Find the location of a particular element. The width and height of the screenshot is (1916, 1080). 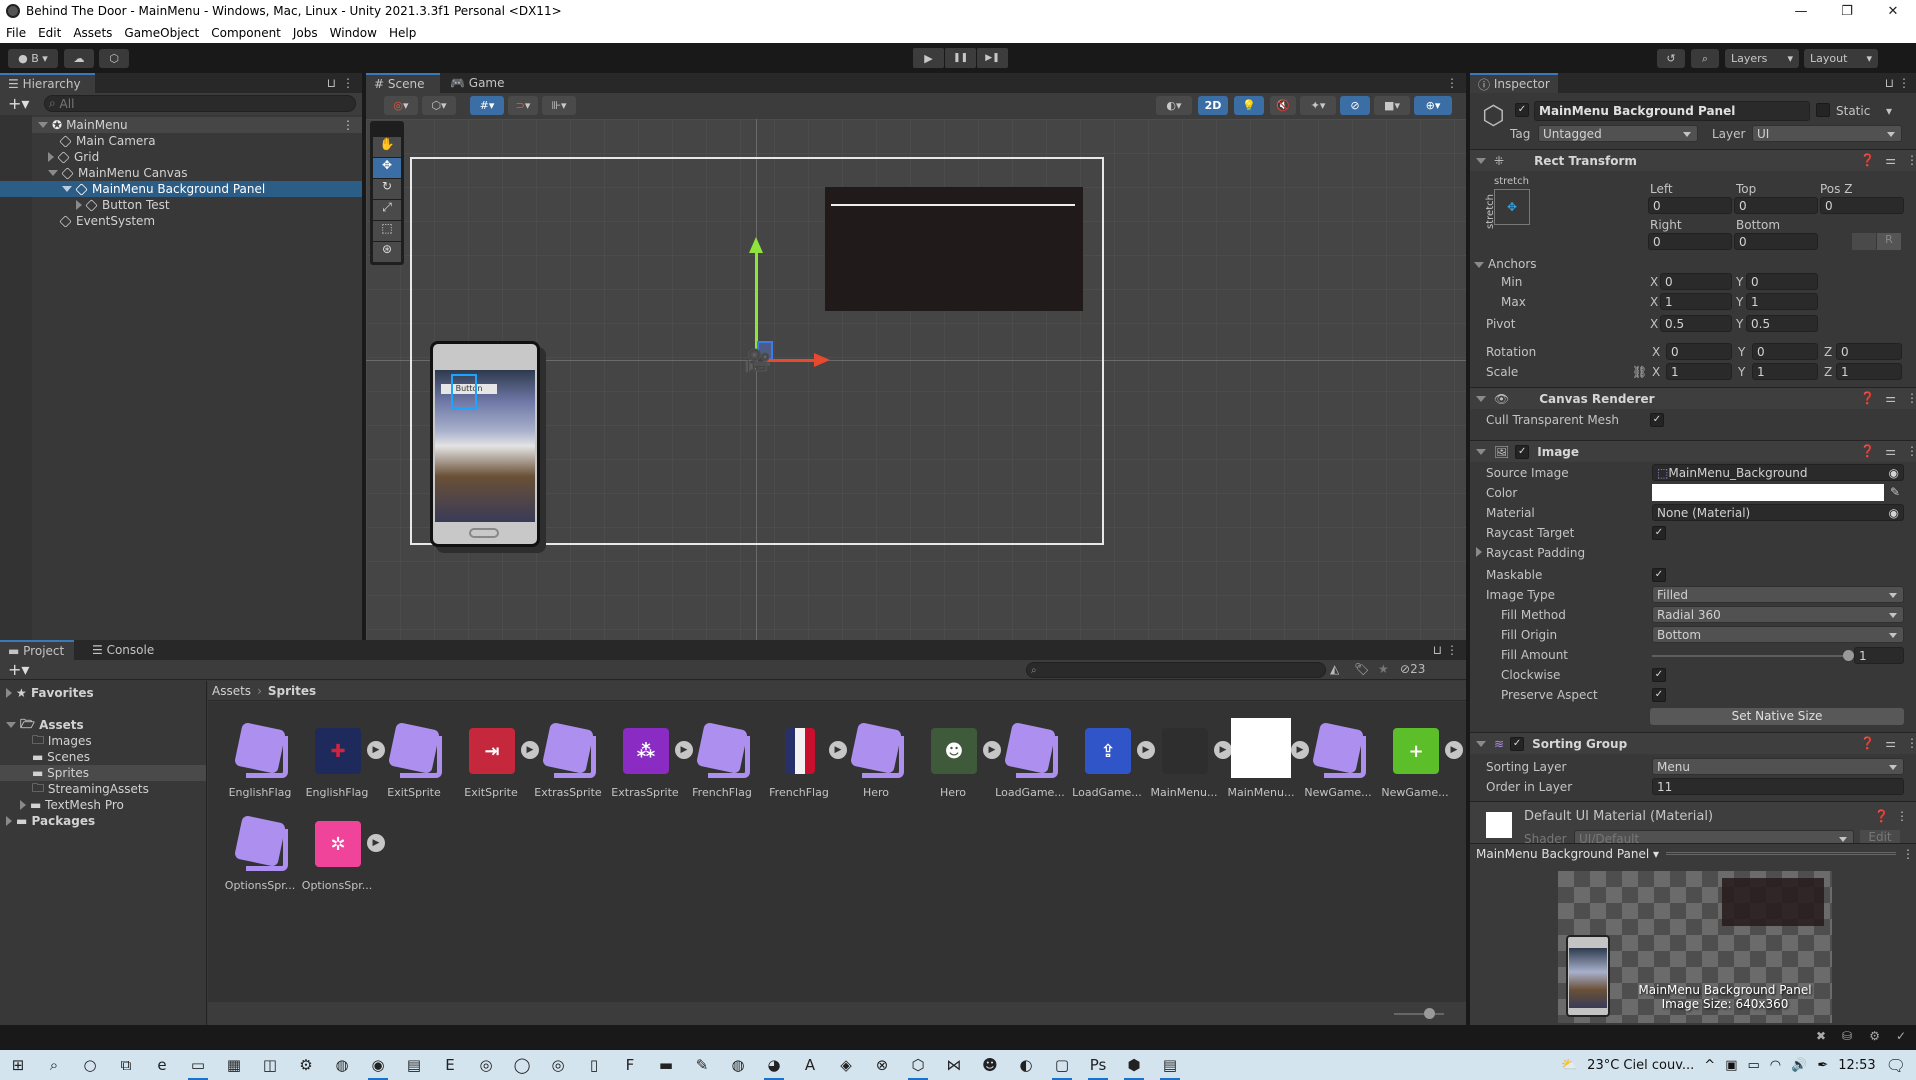

layout-dropdown: Layout ▾ is located at coordinates (1841, 58).